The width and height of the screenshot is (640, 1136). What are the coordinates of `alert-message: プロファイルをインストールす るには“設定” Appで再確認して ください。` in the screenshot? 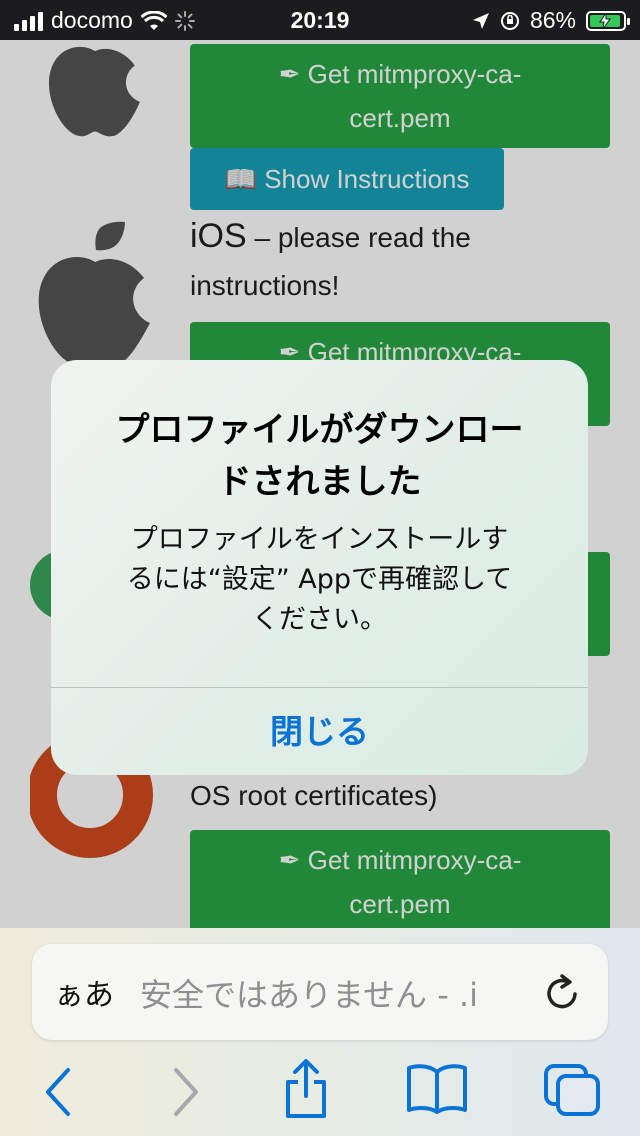 It's located at (319, 579).